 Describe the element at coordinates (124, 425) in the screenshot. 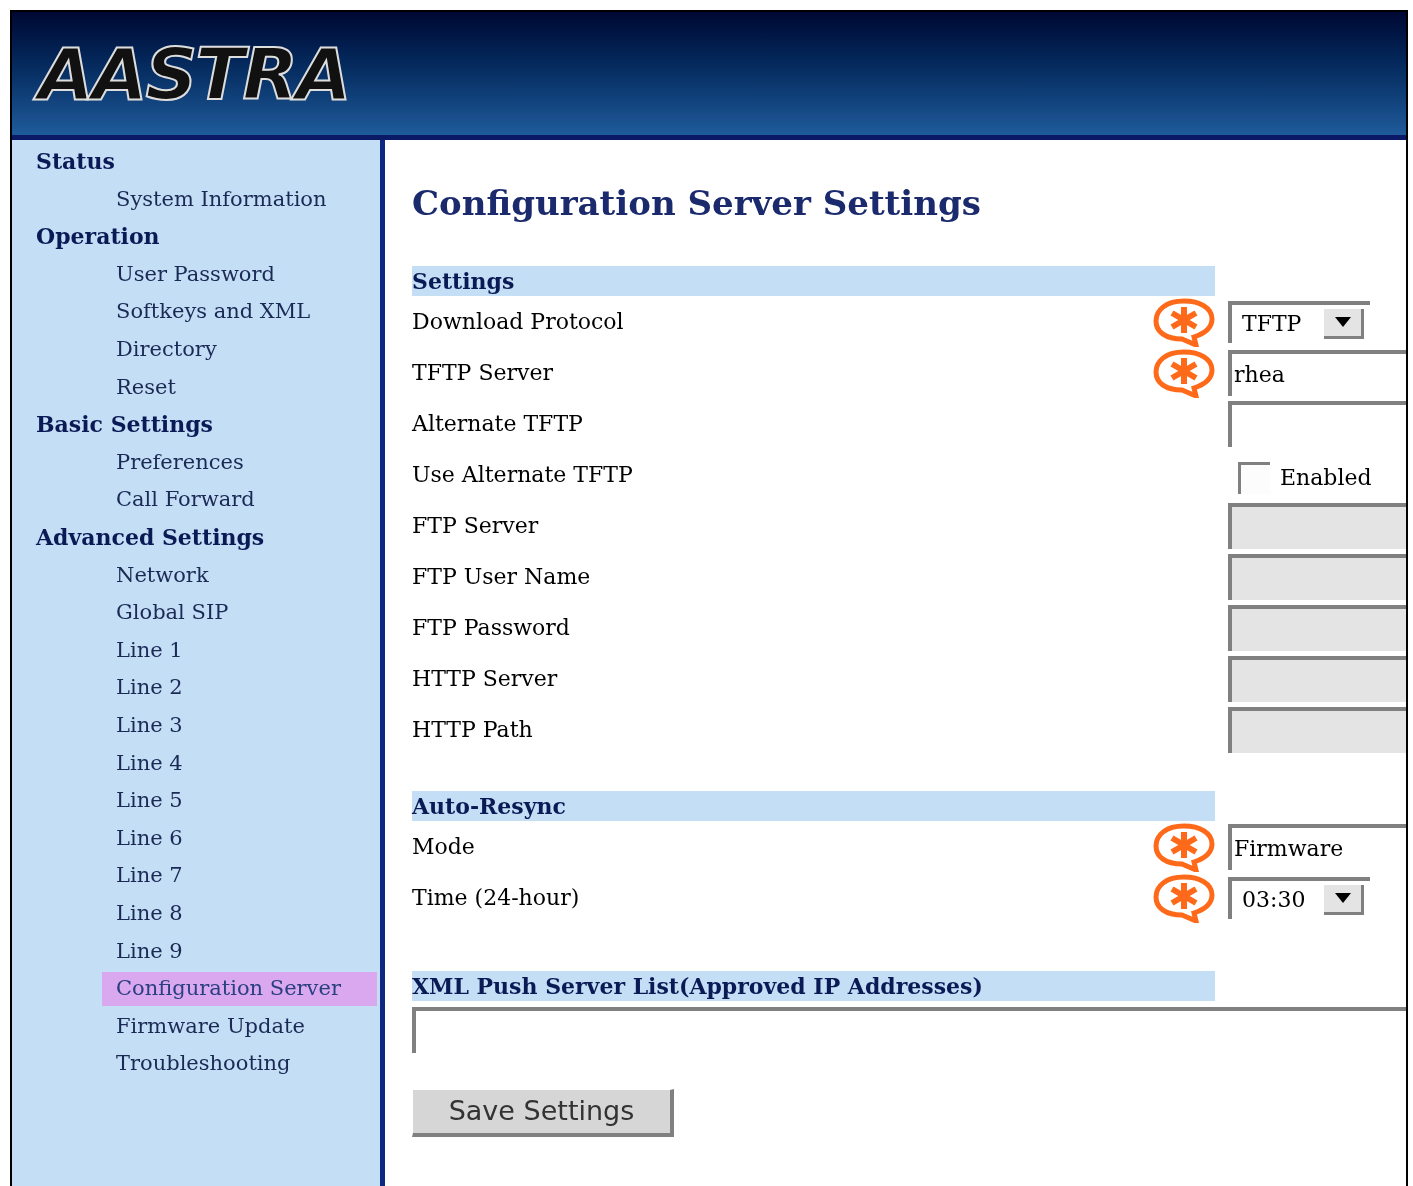

I see `sidebar-heading: Basic Settings` at that location.